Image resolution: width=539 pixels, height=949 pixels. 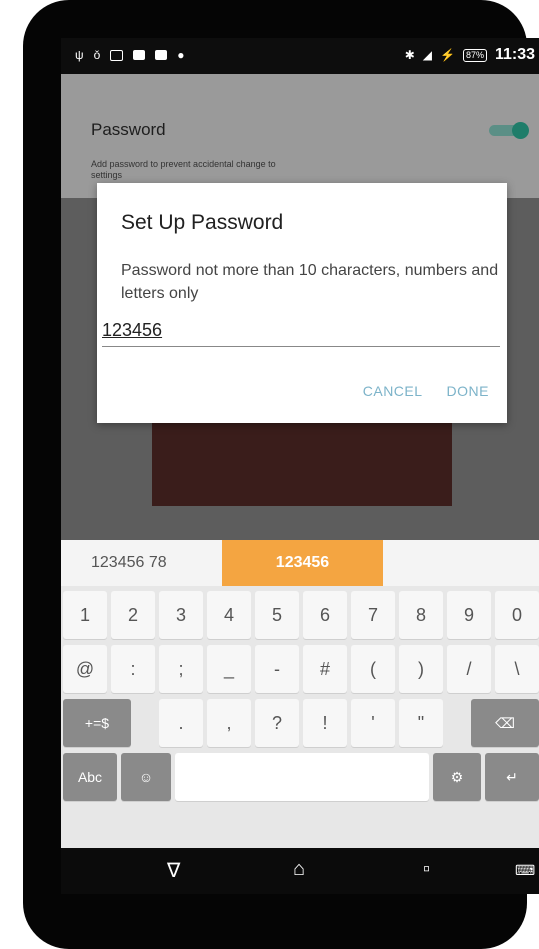 I want to click on key-5: 5, so click(x=277, y=615).